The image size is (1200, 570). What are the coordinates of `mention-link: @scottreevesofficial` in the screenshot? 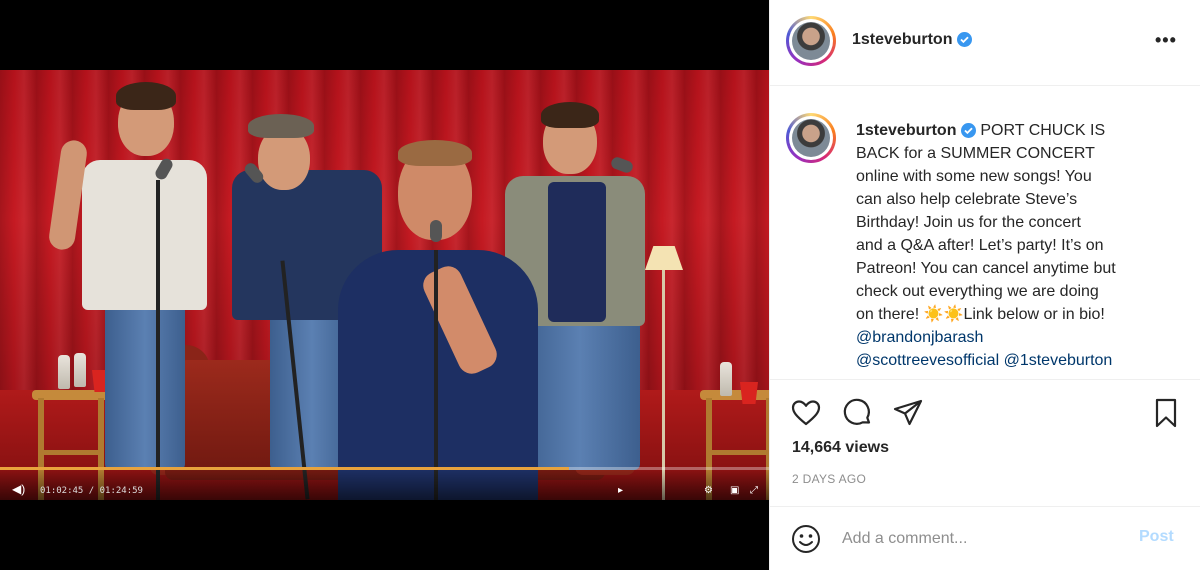 It's located at (927, 360).